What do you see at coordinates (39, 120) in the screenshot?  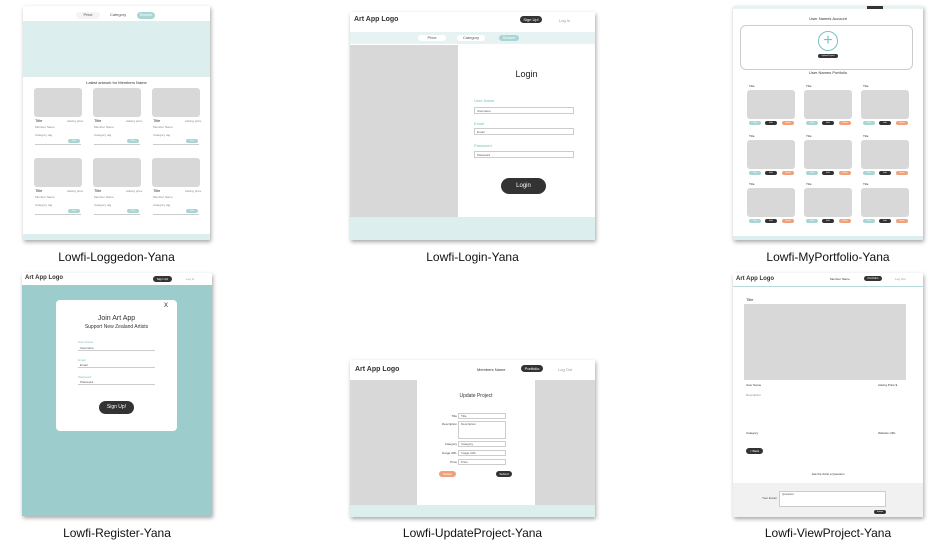 I see `card-title: Title` at bounding box center [39, 120].